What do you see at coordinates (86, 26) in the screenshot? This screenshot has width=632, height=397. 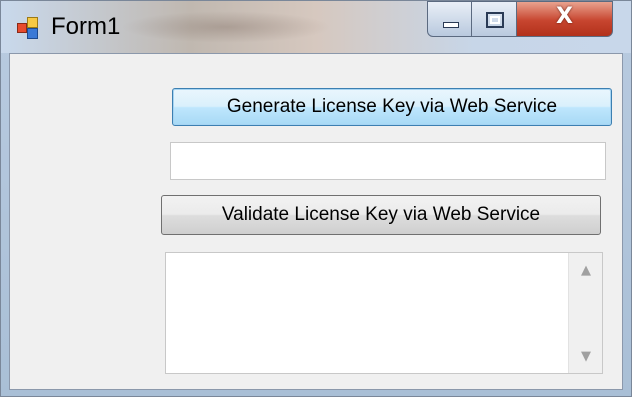 I see `window-title: Form1` at bounding box center [86, 26].